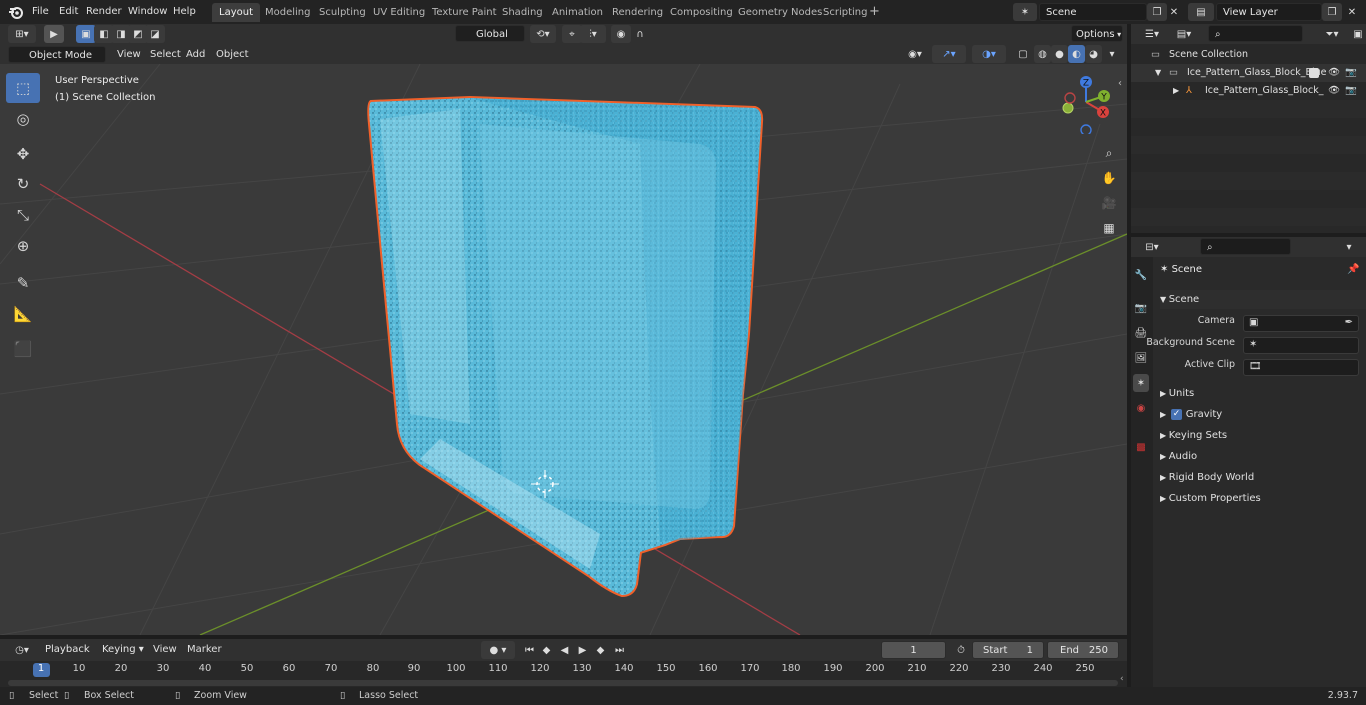  Describe the element at coordinates (86, 34) in the screenshot. I see `mode-new-selection-icon: ▣` at that location.